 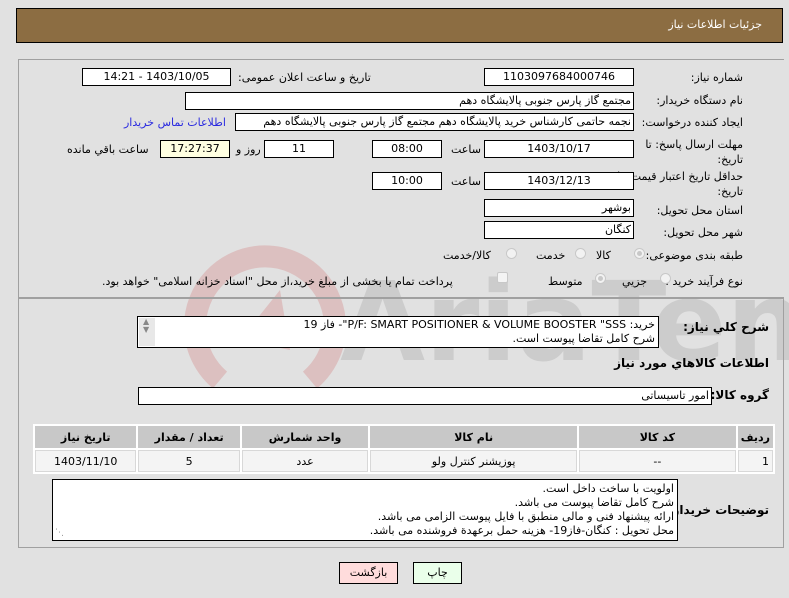 What do you see at coordinates (189, 461) in the screenshot?
I see `cell-quantity: 5` at bounding box center [189, 461].